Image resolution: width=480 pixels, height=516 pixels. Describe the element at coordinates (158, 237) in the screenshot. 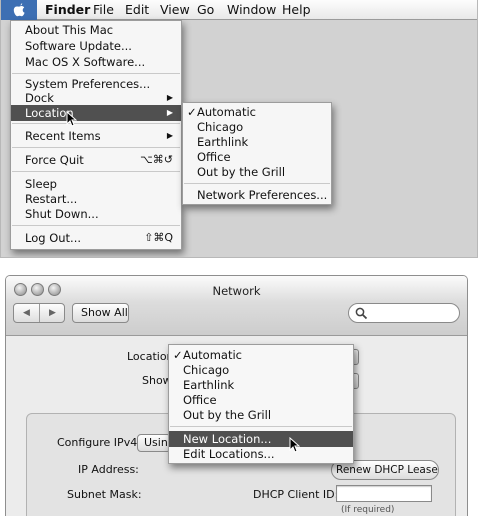

I see `shortcut-label: ⇧⌘Q` at that location.